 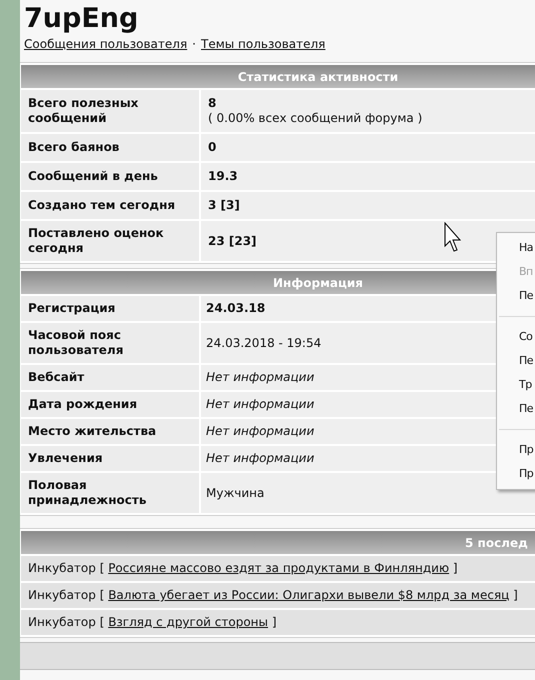 I want to click on row-label: Регистрация, so click(x=72, y=308).